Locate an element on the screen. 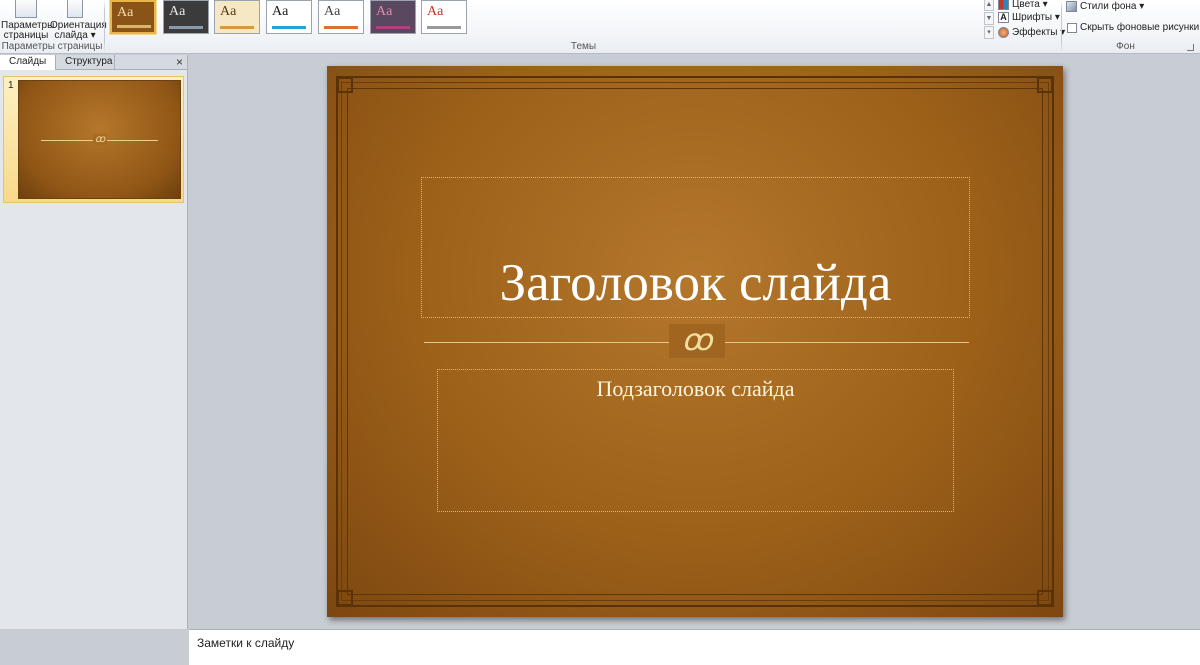  slide-orientation-button: Ориентация слайда ▾ is located at coordinates (78, 20).